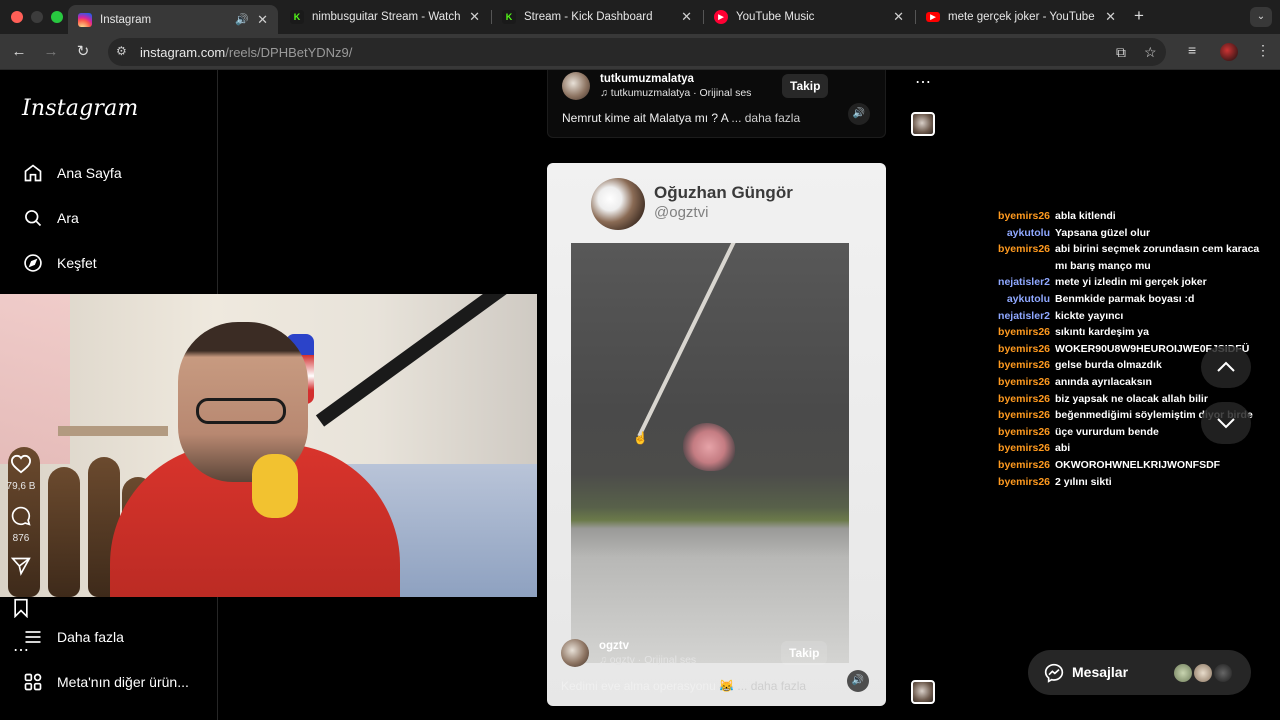  I want to click on chat-message-text: Yapsana güzel olur, so click(1103, 232).